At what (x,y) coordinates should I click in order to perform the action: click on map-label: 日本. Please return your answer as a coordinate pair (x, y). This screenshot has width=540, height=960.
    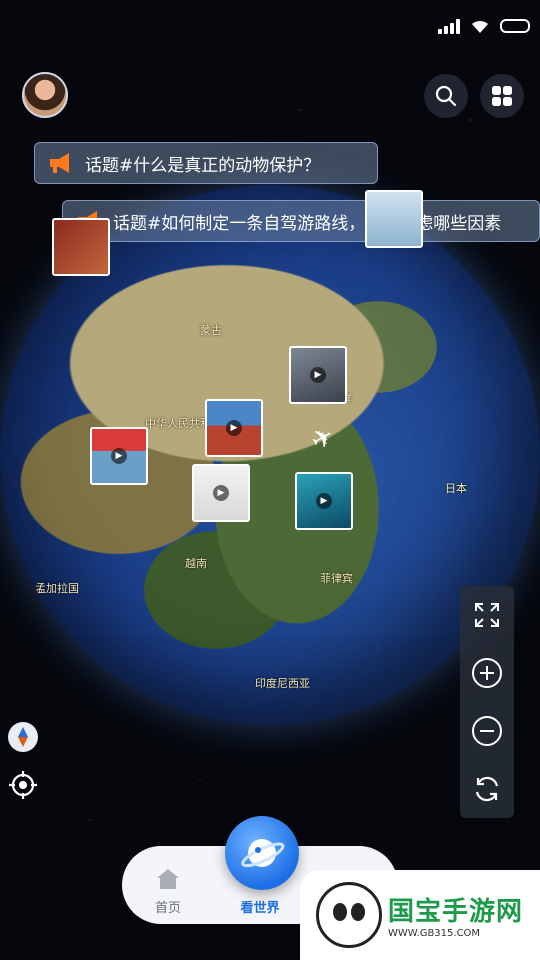
    Looking at the image, I should click on (456, 488).